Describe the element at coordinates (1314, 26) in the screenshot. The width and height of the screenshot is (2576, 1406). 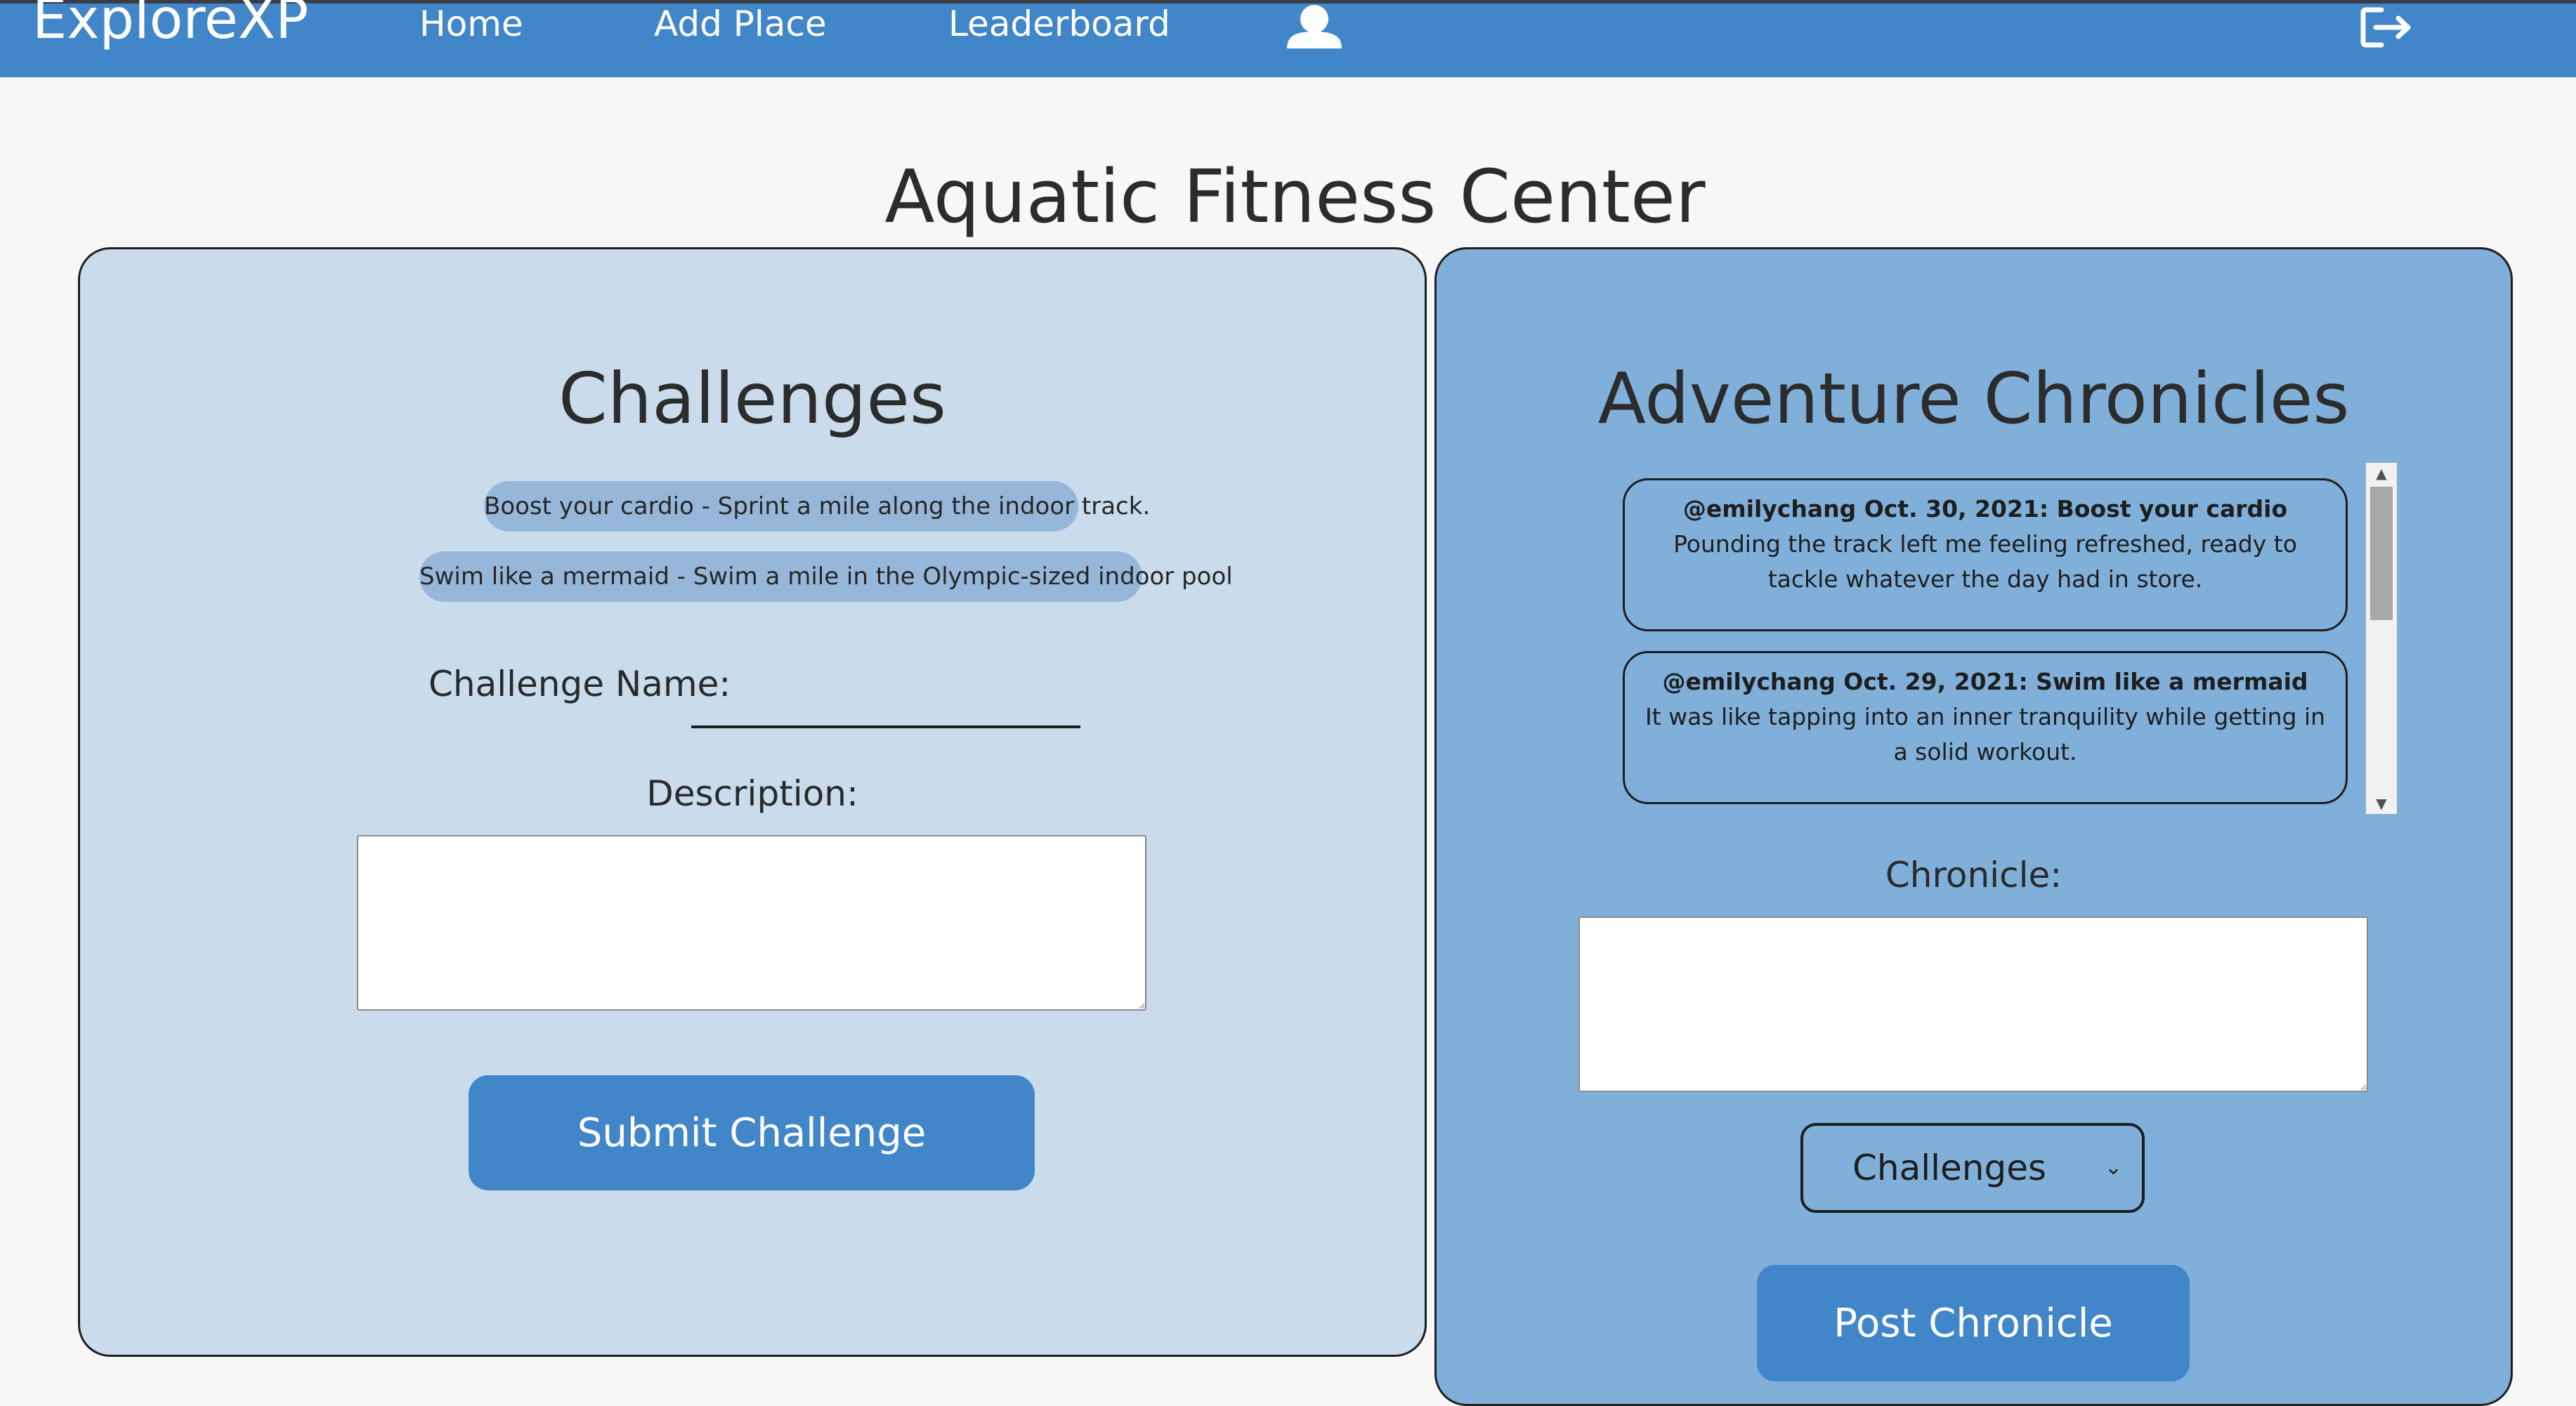
I see `user-icon` at that location.